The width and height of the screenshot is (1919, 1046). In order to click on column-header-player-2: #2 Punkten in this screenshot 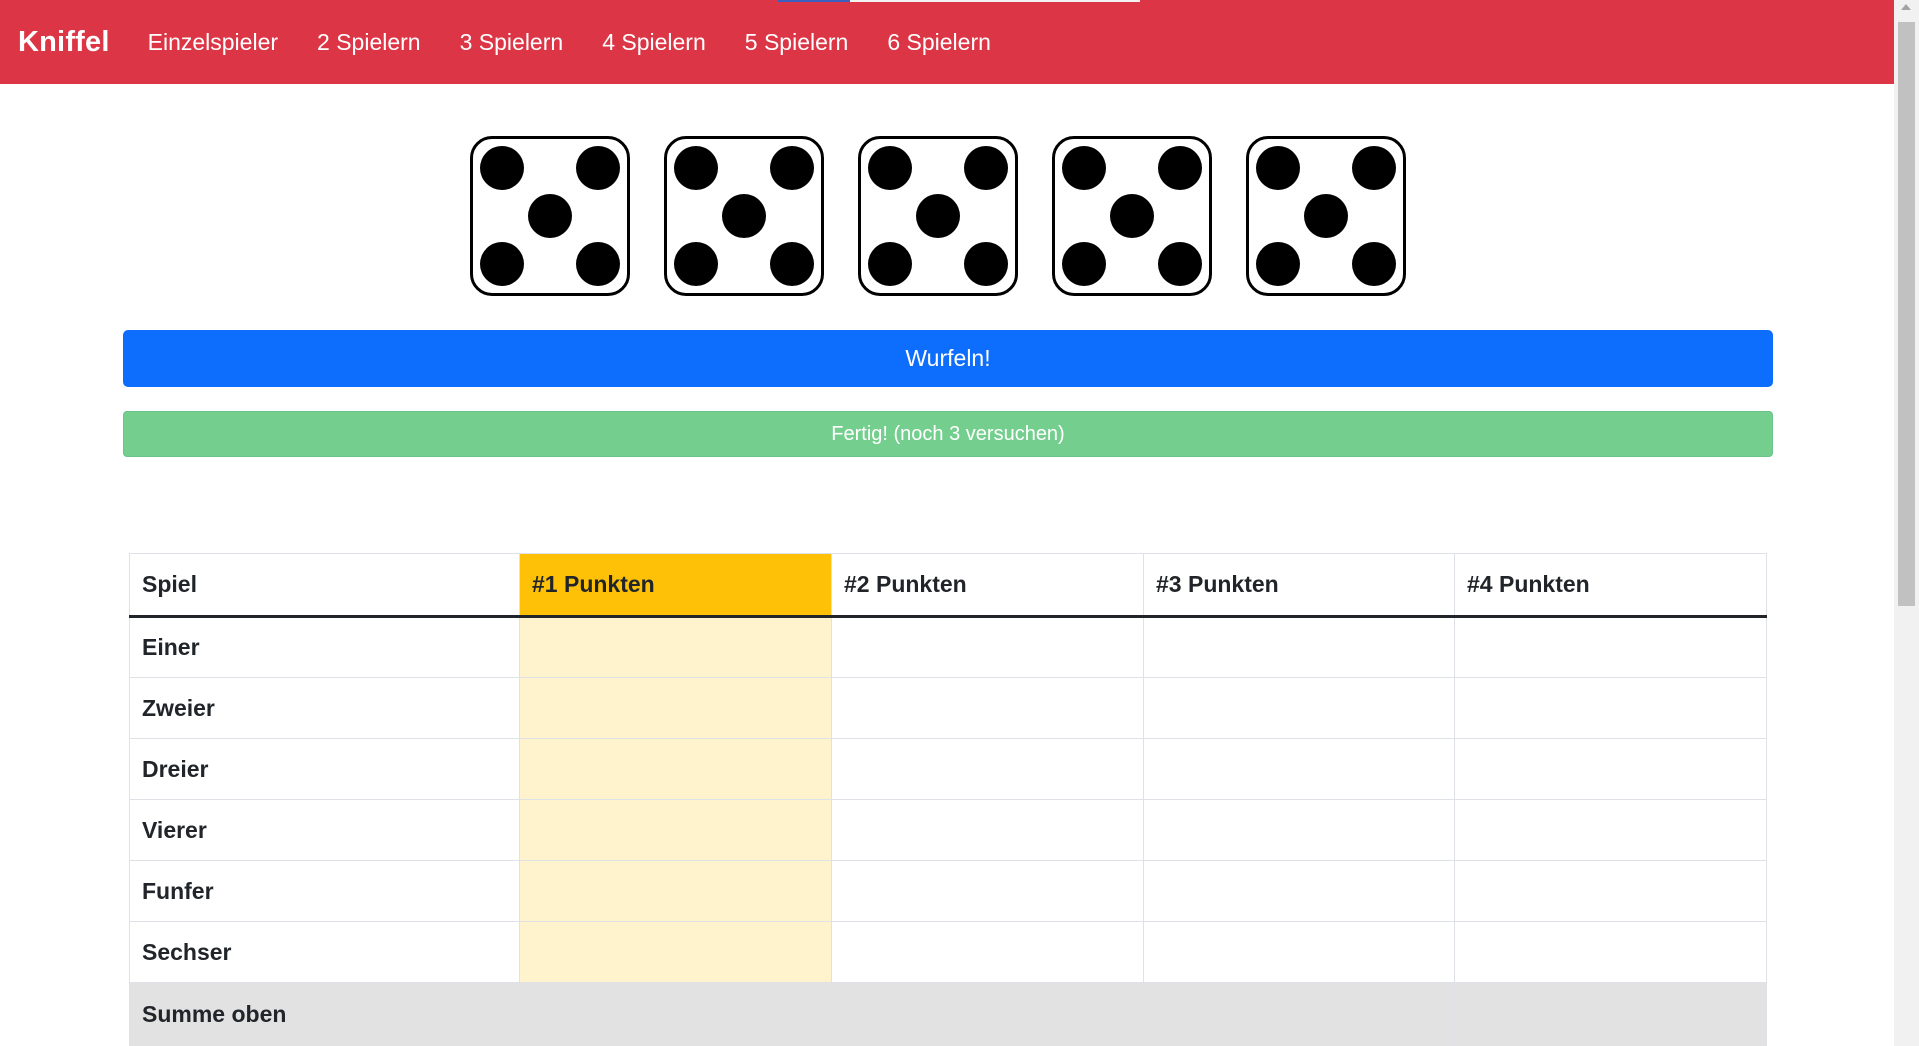, I will do `click(987, 585)`.